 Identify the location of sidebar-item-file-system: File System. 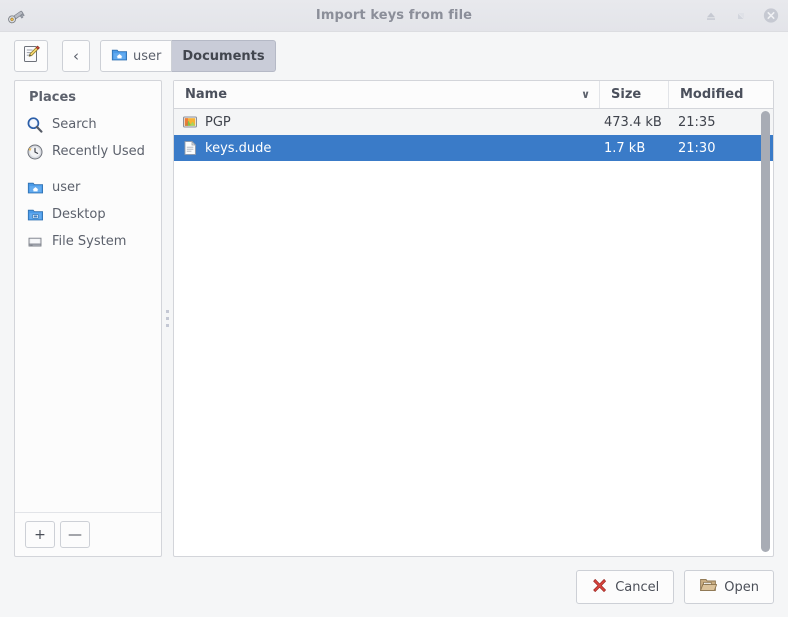
(88, 241).